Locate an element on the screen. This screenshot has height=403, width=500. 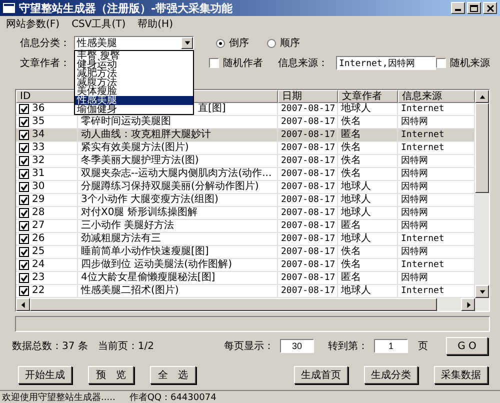
table-cell: 动人曲线：攻克粗胖大腿妙计 is located at coordinates (146, 134).